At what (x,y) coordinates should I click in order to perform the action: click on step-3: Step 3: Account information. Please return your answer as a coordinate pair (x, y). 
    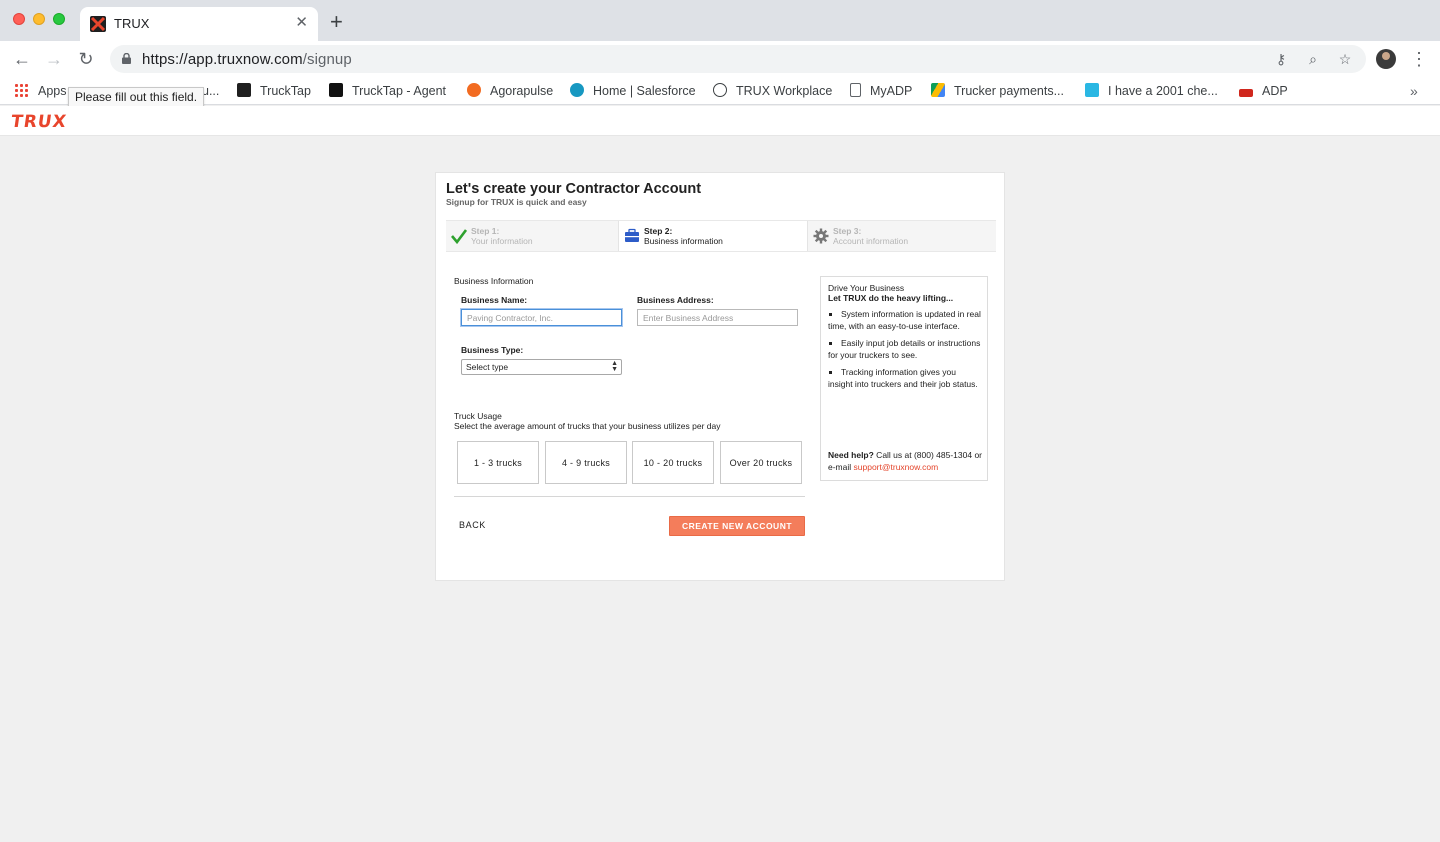
    Looking at the image, I should click on (902, 236).